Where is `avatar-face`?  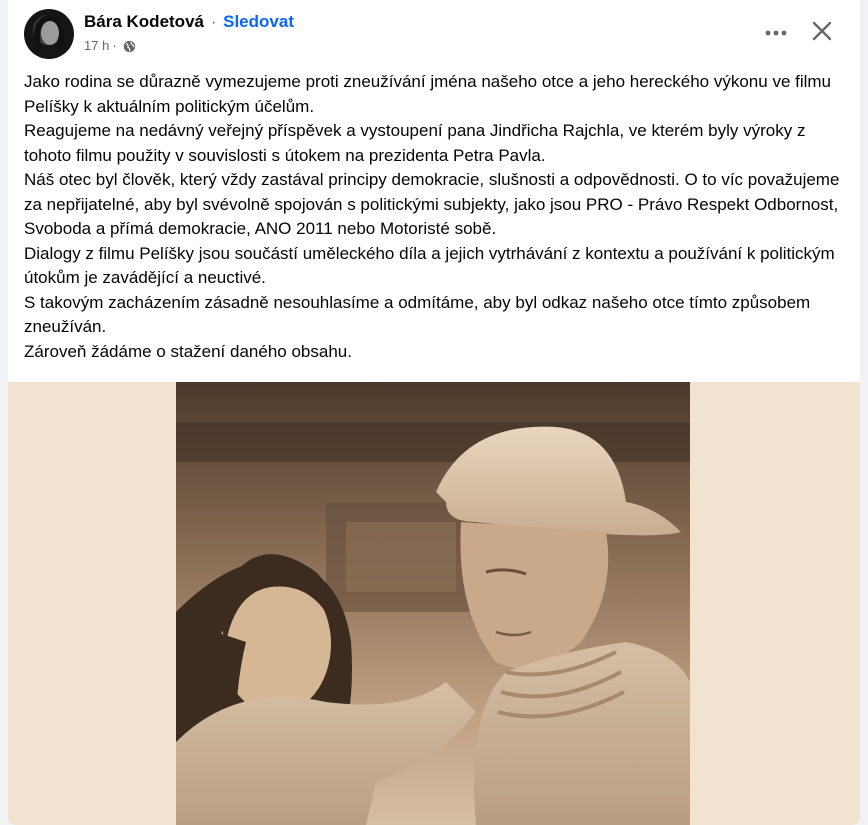
avatar-face is located at coordinates (50, 33).